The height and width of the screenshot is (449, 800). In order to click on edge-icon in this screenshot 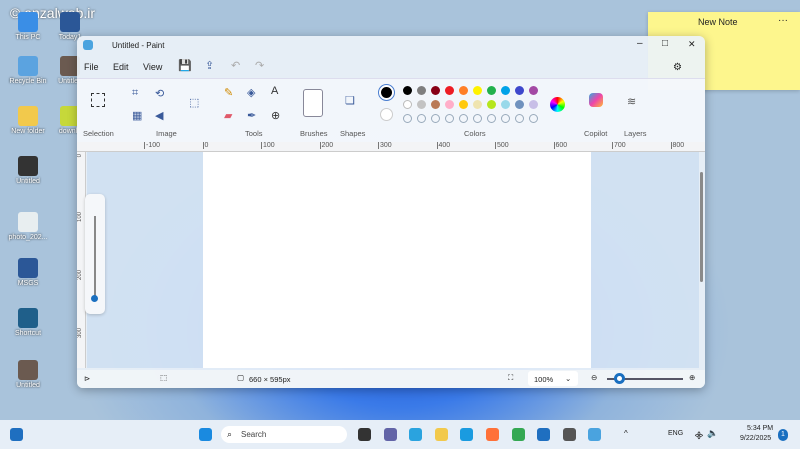, I will do `click(467, 434)`.